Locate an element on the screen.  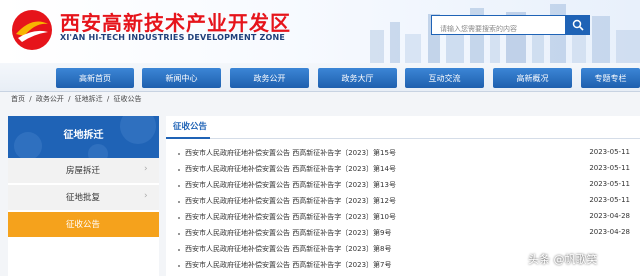
article-title: 西安市人民政府征地补偿安置公告 西高新征补告字〔2023〕第12号 is located at coordinates (290, 201).